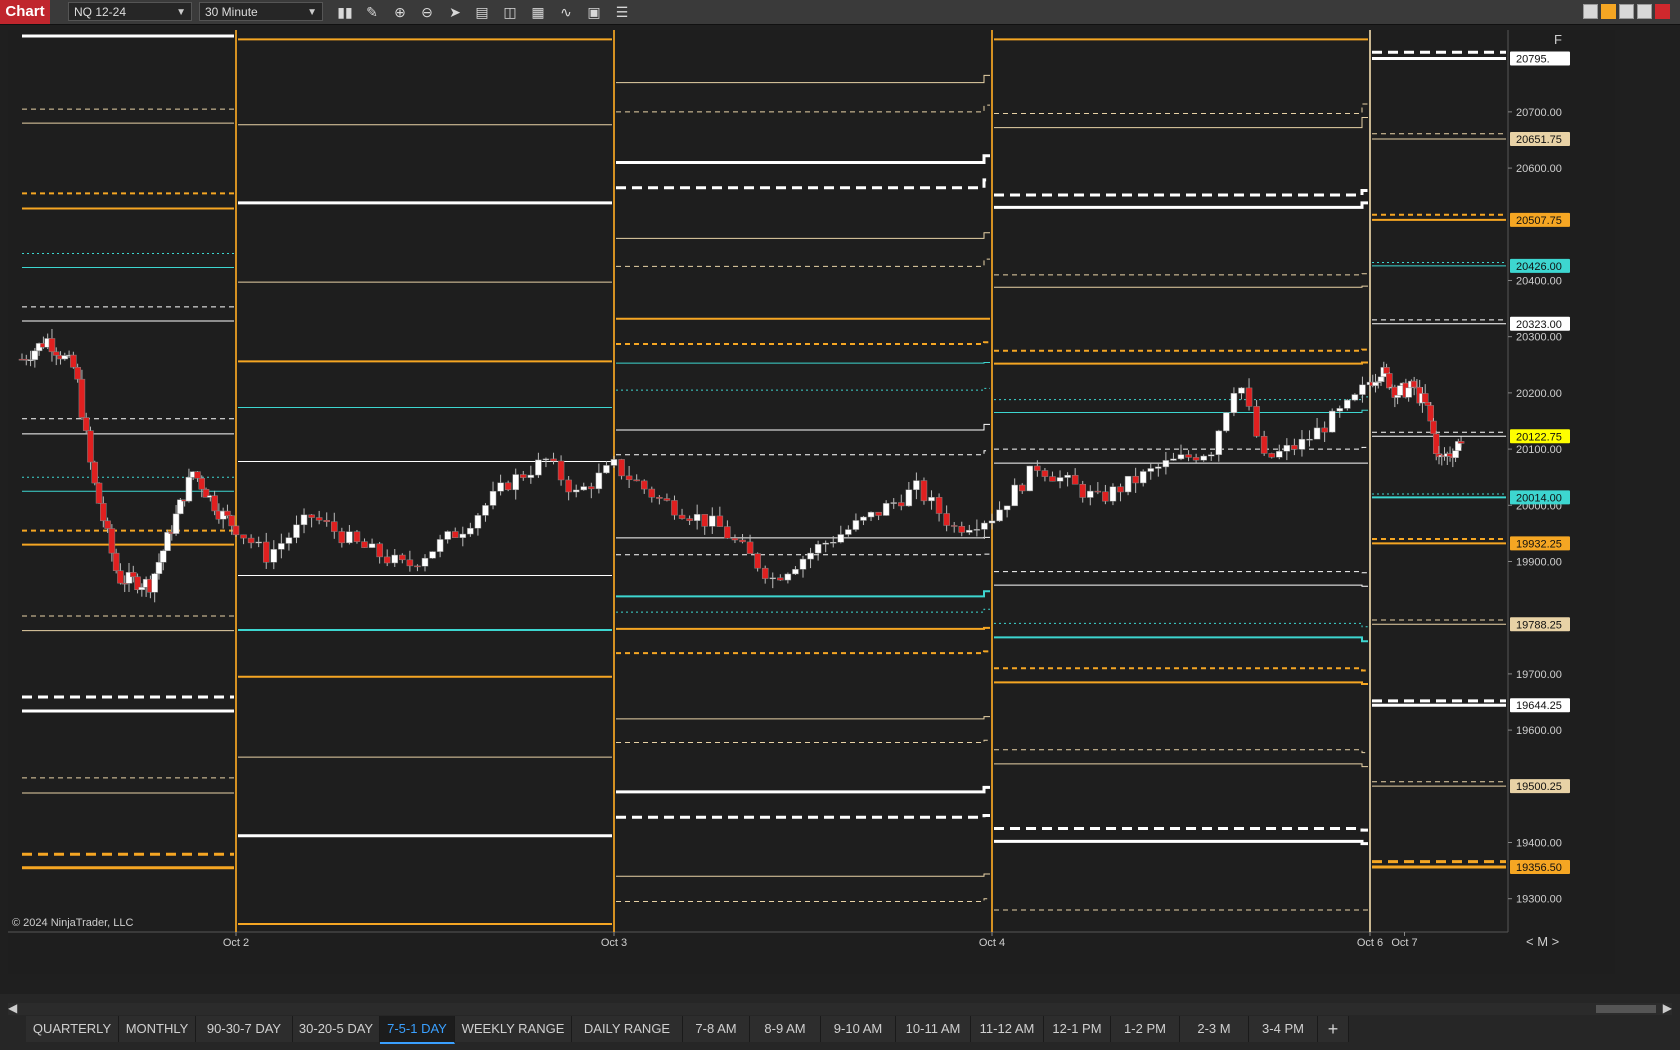 This screenshot has height=1050, width=1680. Describe the element at coordinates (622, 12) in the screenshot. I see `templates-icon: ☰` at that location.